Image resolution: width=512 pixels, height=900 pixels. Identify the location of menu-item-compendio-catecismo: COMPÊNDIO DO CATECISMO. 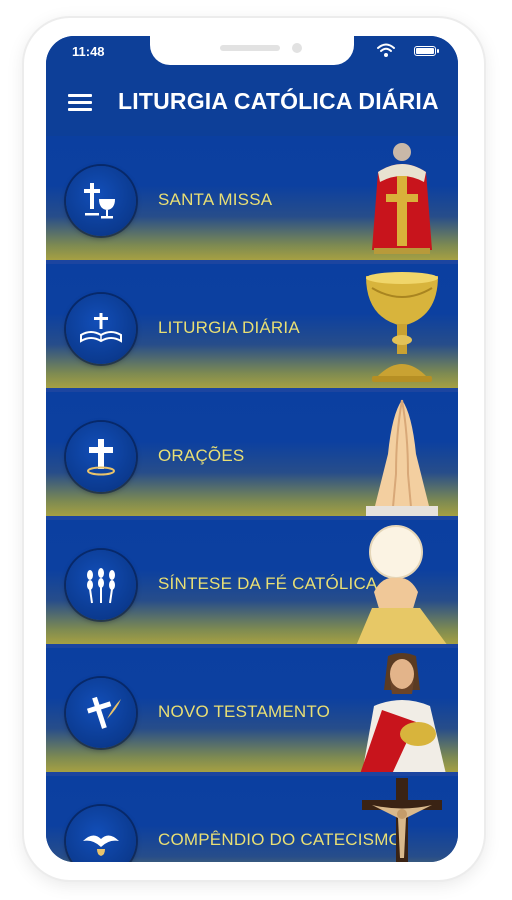
(252, 819).